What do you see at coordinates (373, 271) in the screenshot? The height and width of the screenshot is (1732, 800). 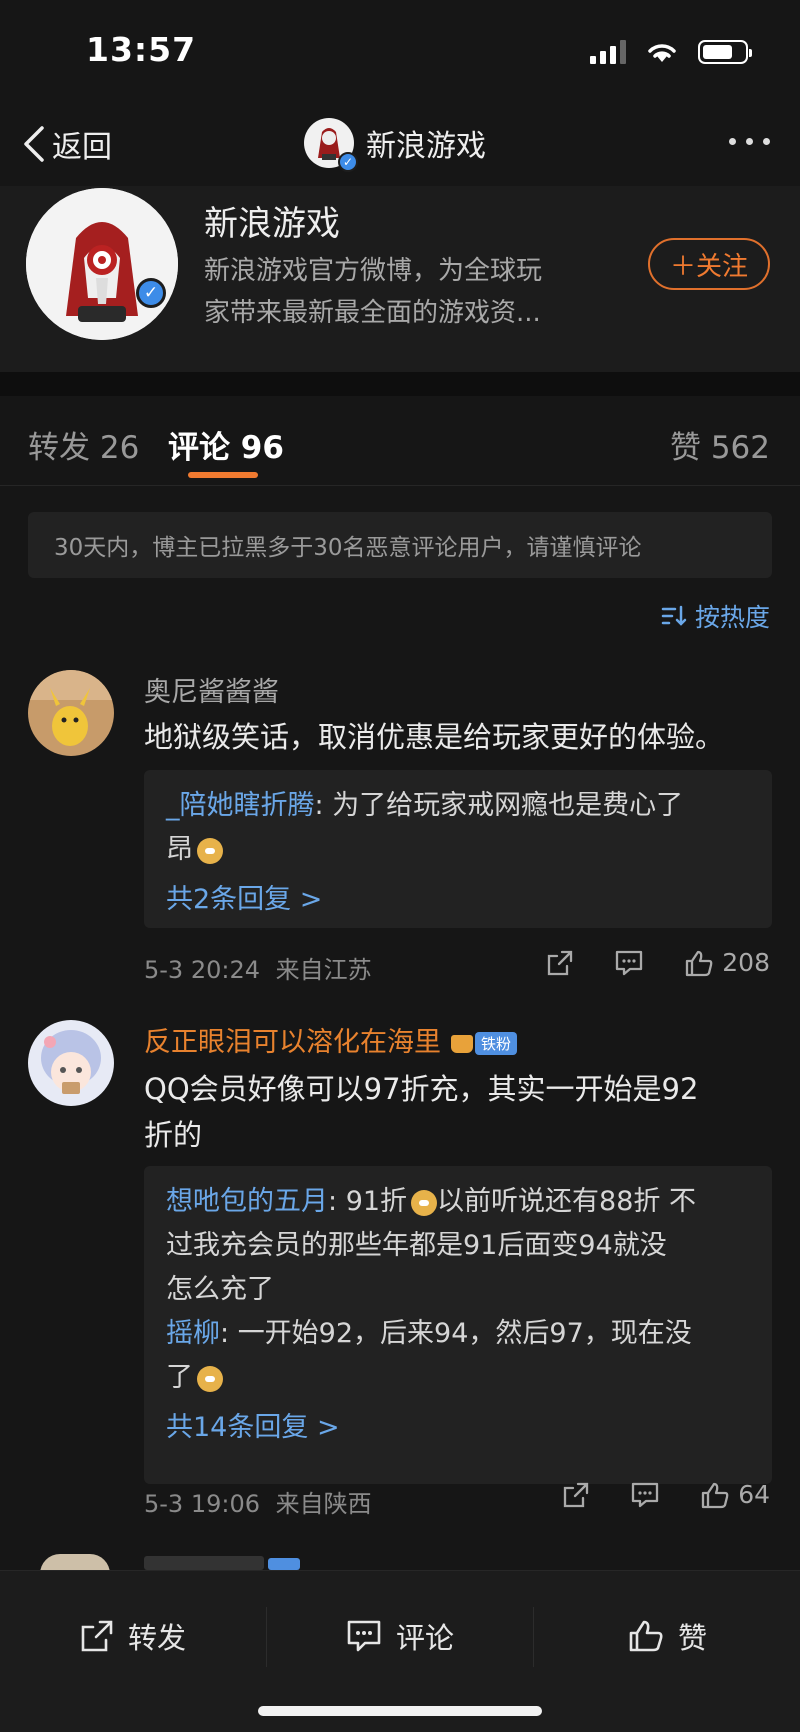 I see `profile-desc-line: 新浪游戏官方微博，为全球玩` at bounding box center [373, 271].